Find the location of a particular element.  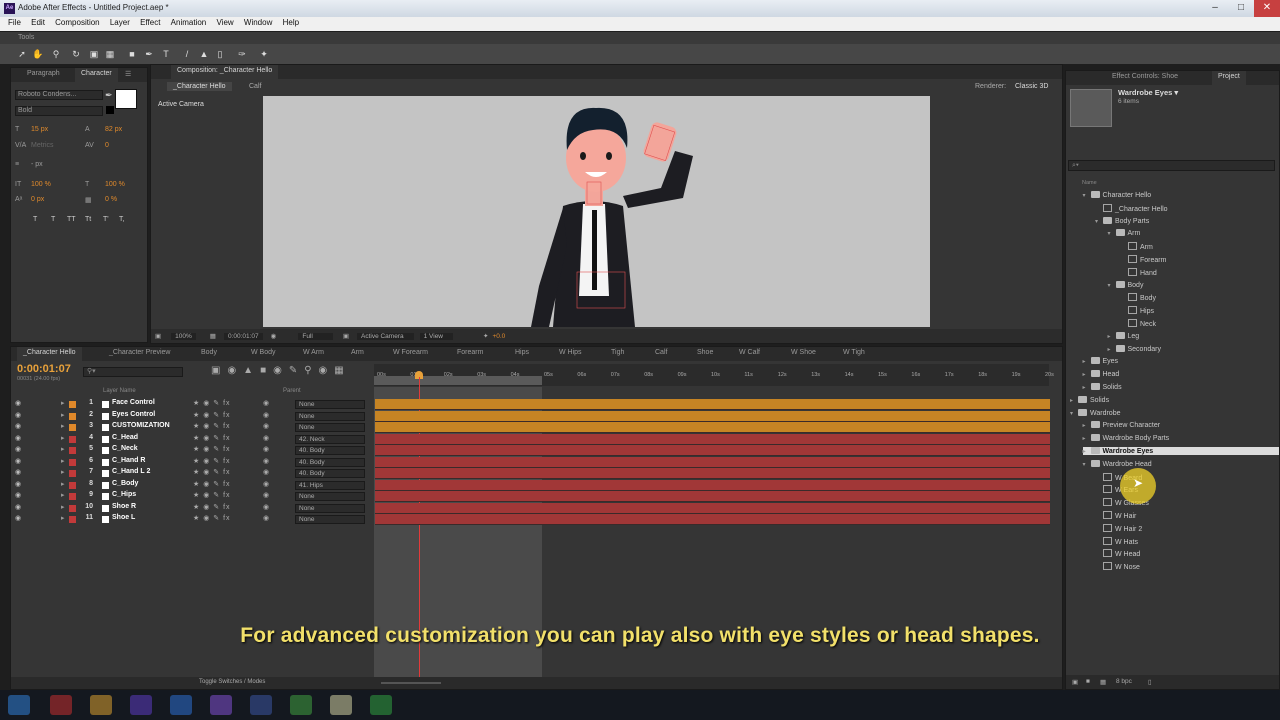

new-folder-icon: ■ is located at coordinates (1088, 681).